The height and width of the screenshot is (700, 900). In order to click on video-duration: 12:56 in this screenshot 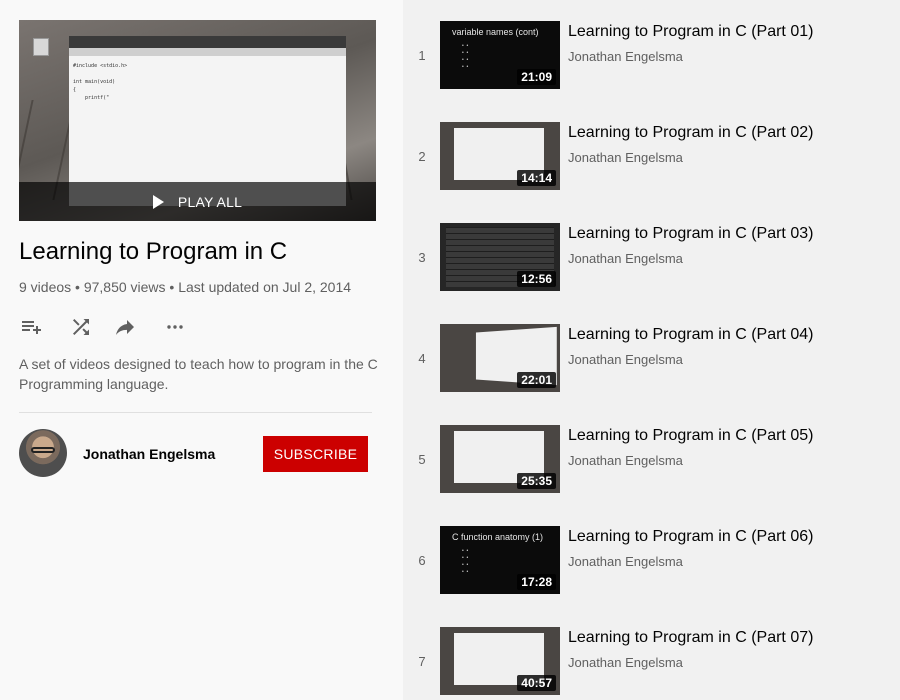, I will do `click(536, 279)`.